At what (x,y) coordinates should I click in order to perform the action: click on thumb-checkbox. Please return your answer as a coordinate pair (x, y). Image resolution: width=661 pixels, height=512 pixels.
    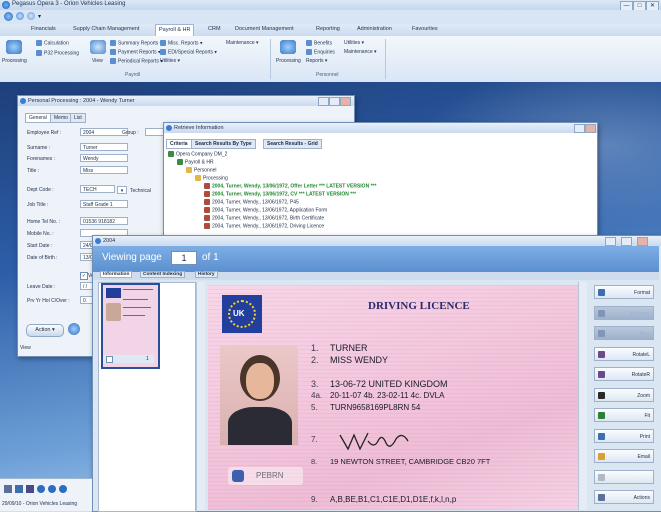
    Looking at the image, I should click on (109, 359).